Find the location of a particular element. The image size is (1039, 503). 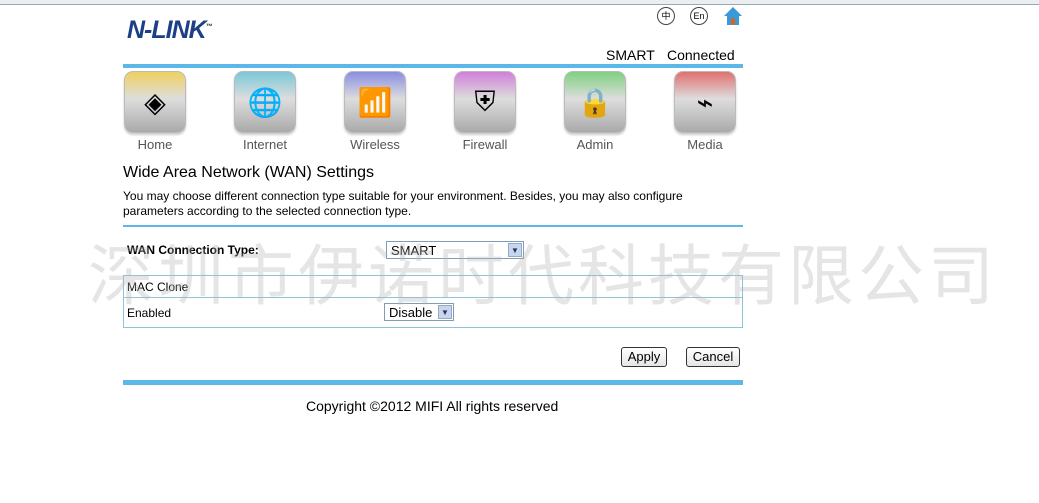

nav-label: Firewall is located at coordinates (485, 144).